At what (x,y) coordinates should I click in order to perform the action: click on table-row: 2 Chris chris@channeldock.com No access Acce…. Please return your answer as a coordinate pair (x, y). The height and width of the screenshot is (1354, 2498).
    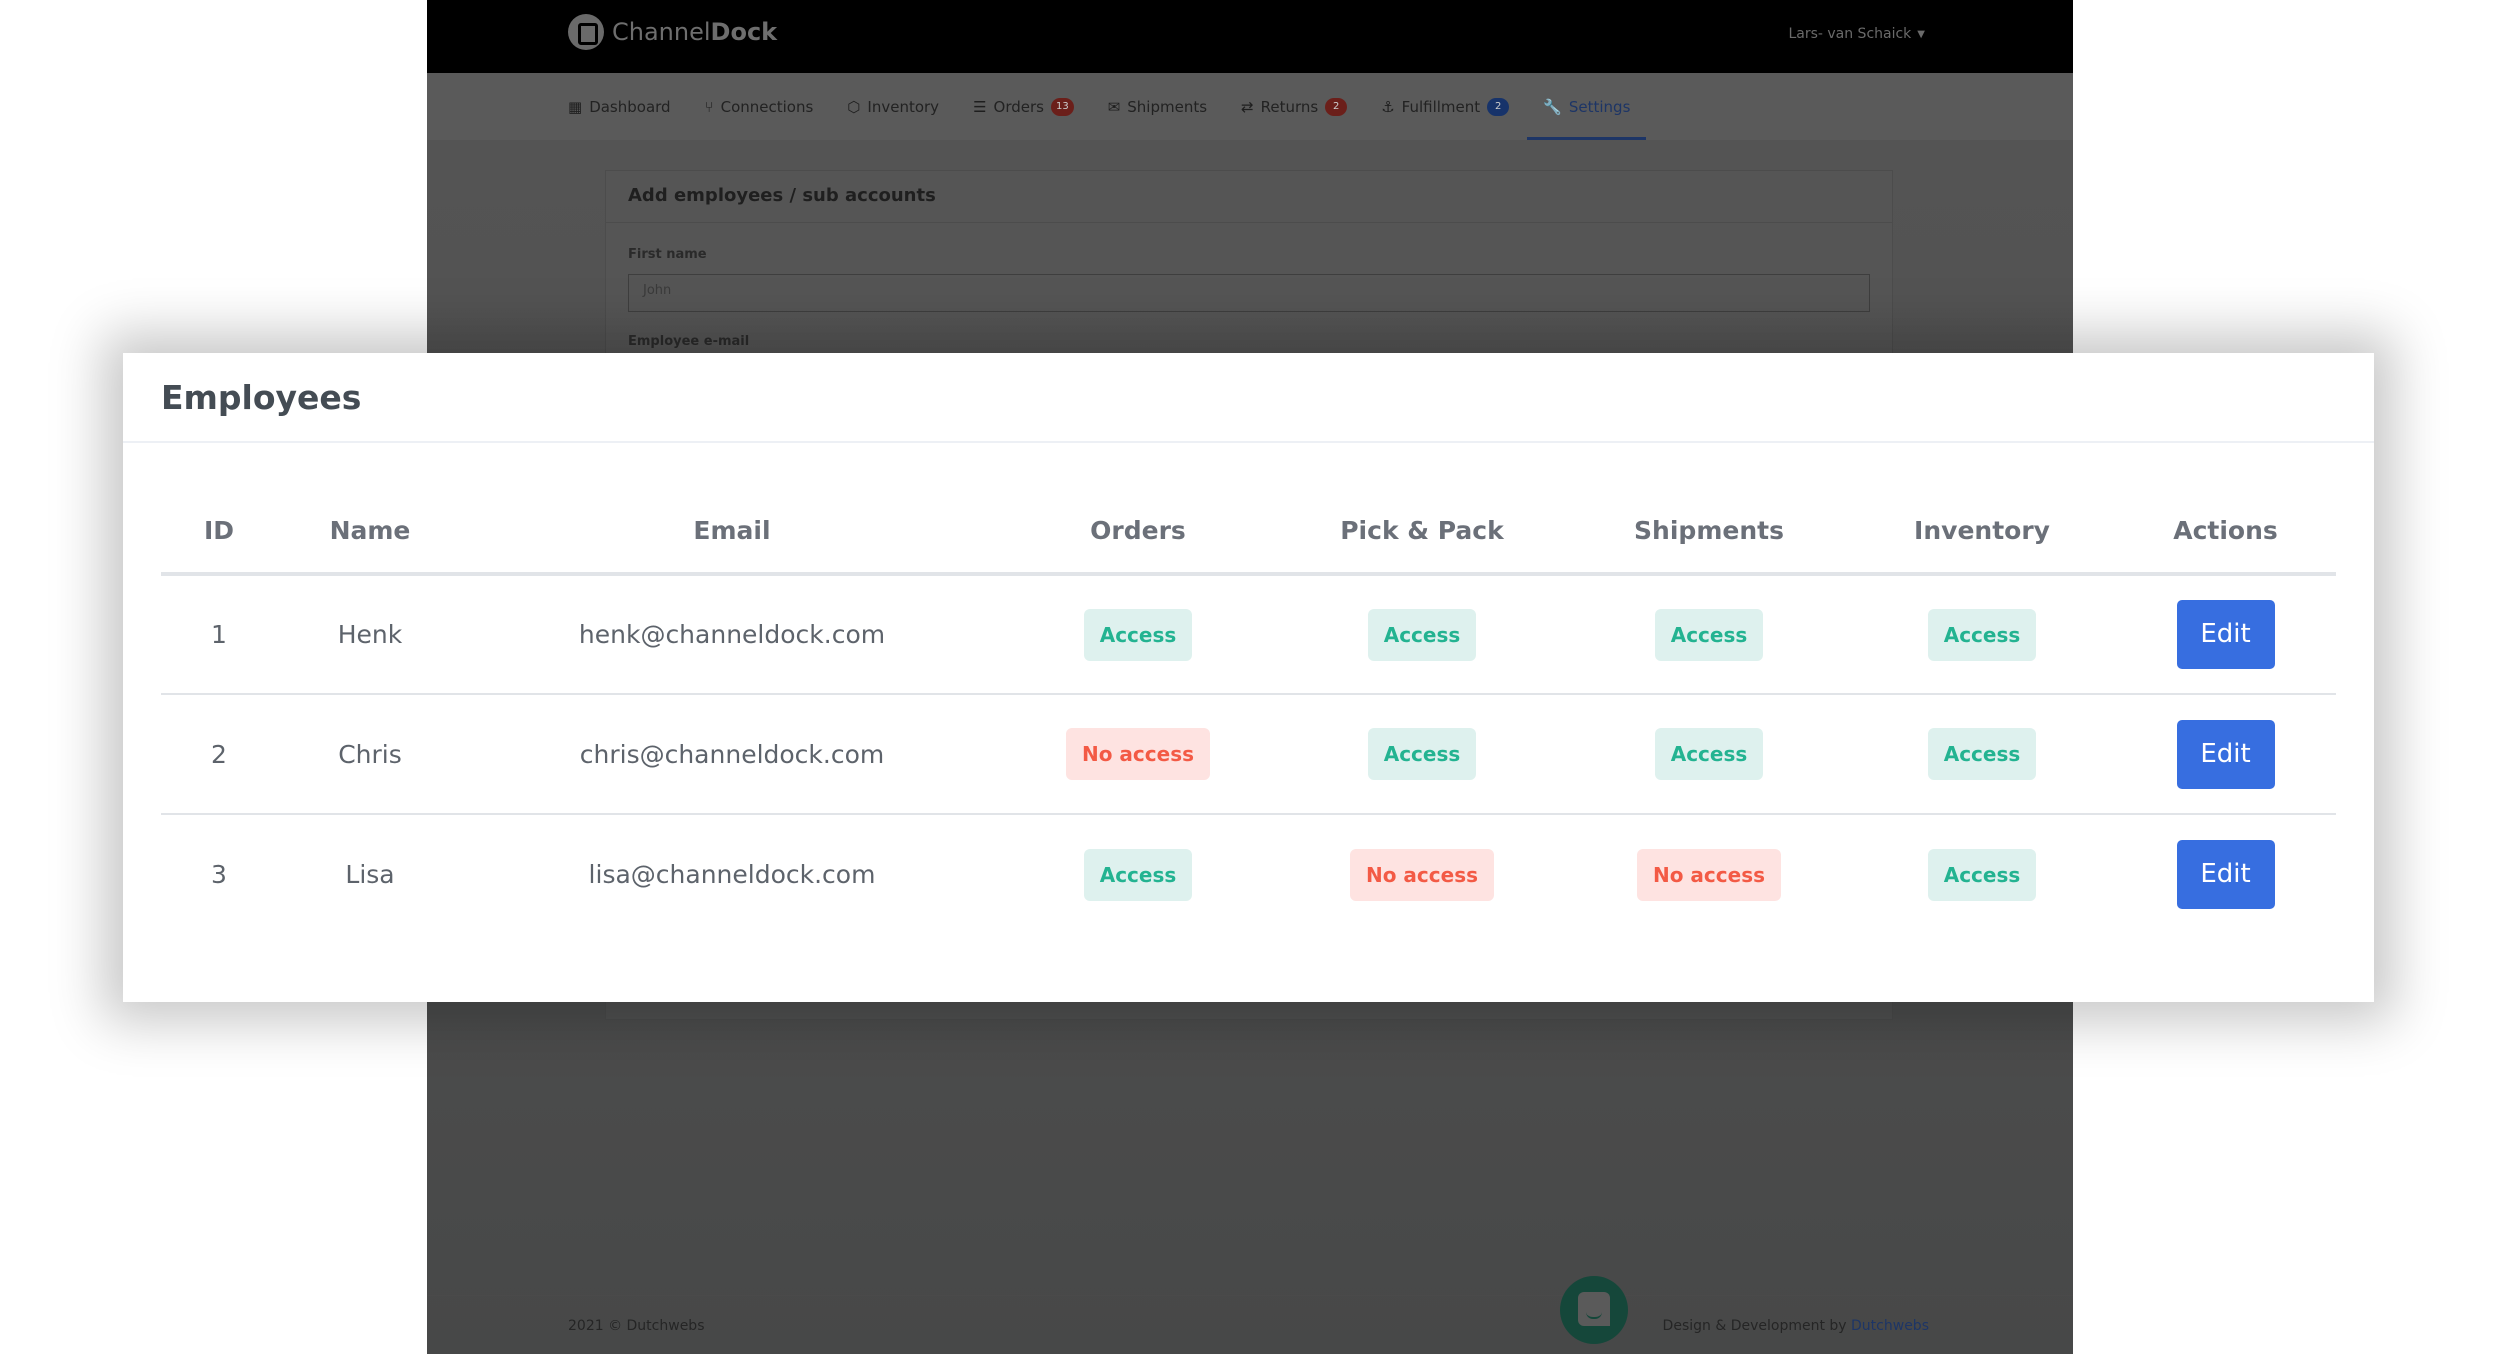
    Looking at the image, I should click on (1248, 754).